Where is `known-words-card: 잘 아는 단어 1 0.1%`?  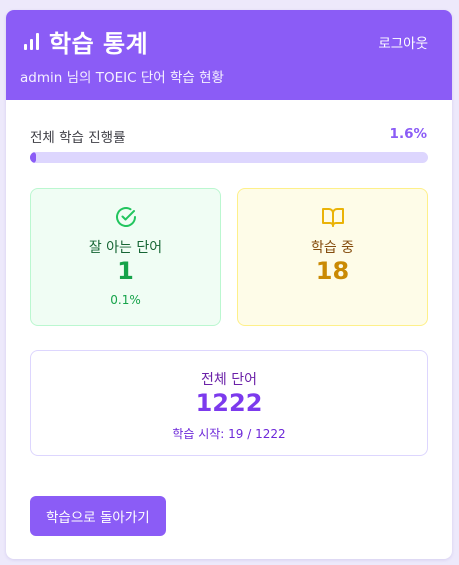
known-words-card: 잘 아는 단어 1 0.1% is located at coordinates (125, 257).